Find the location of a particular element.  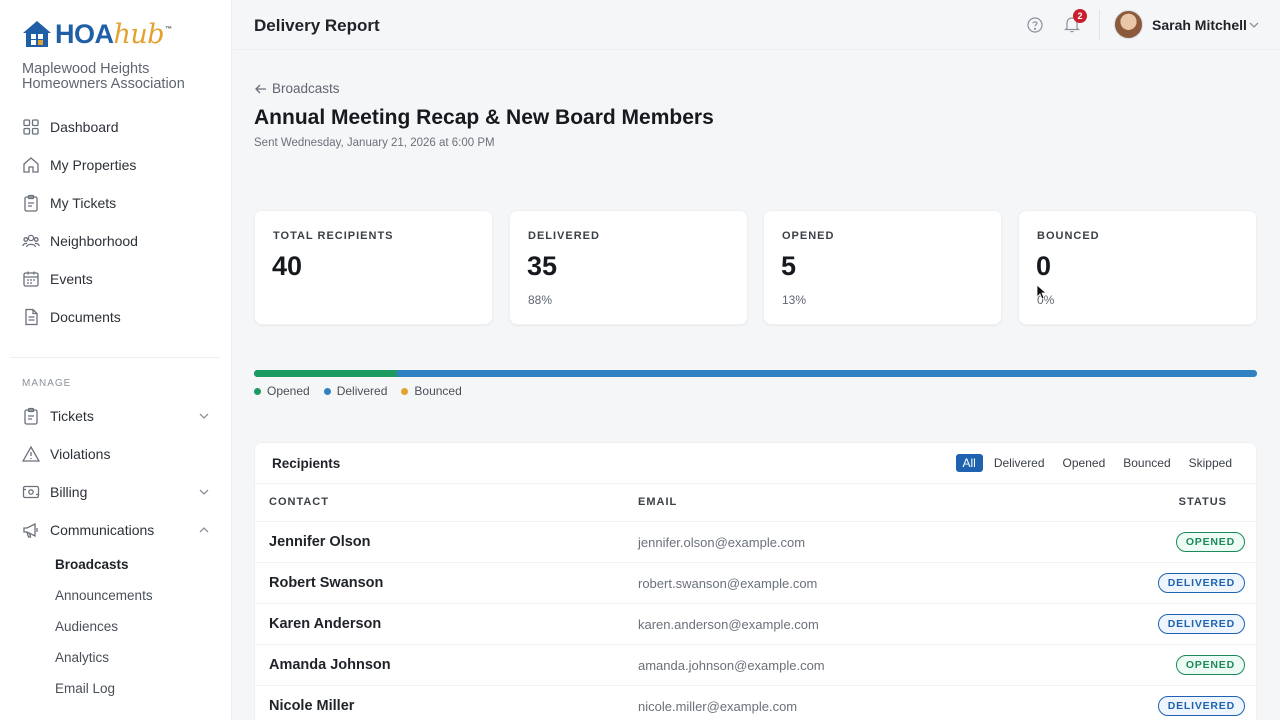

contact-name: Nicole Miller is located at coordinates (312, 706).